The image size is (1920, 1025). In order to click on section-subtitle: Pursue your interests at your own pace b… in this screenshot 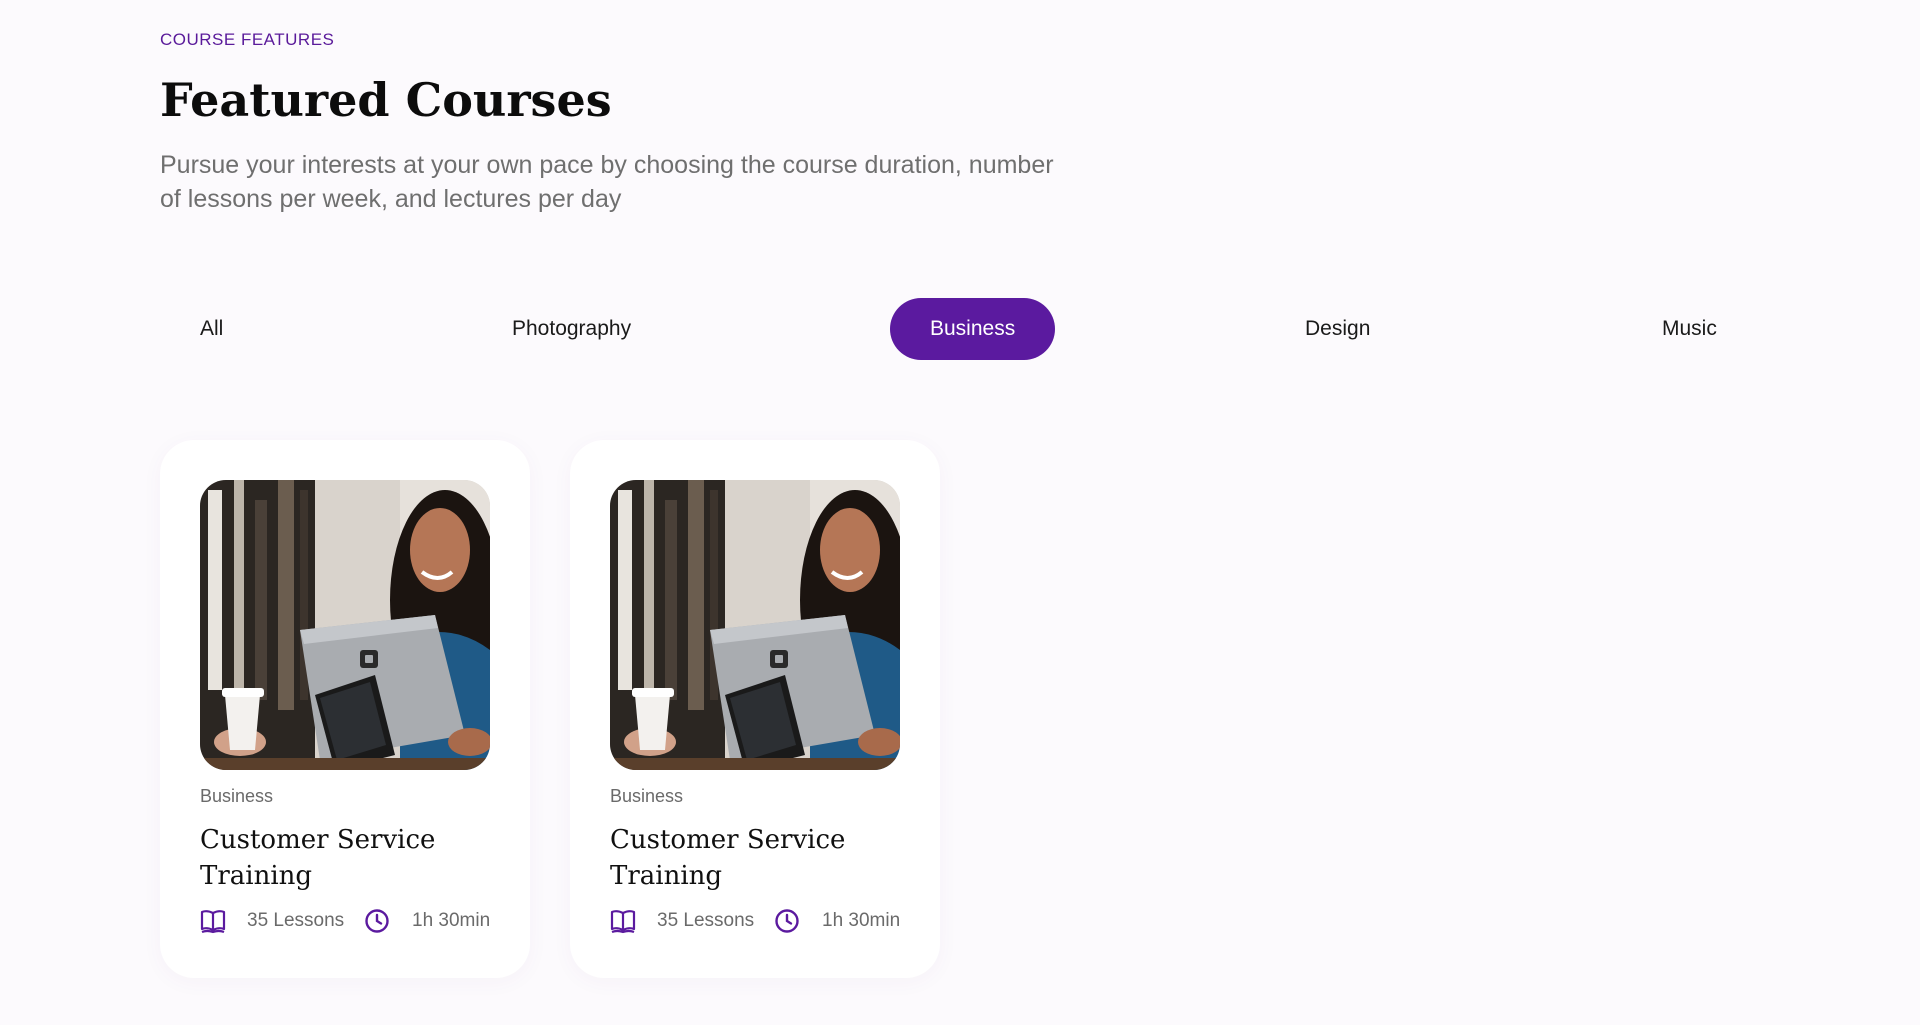, I will do `click(607, 182)`.